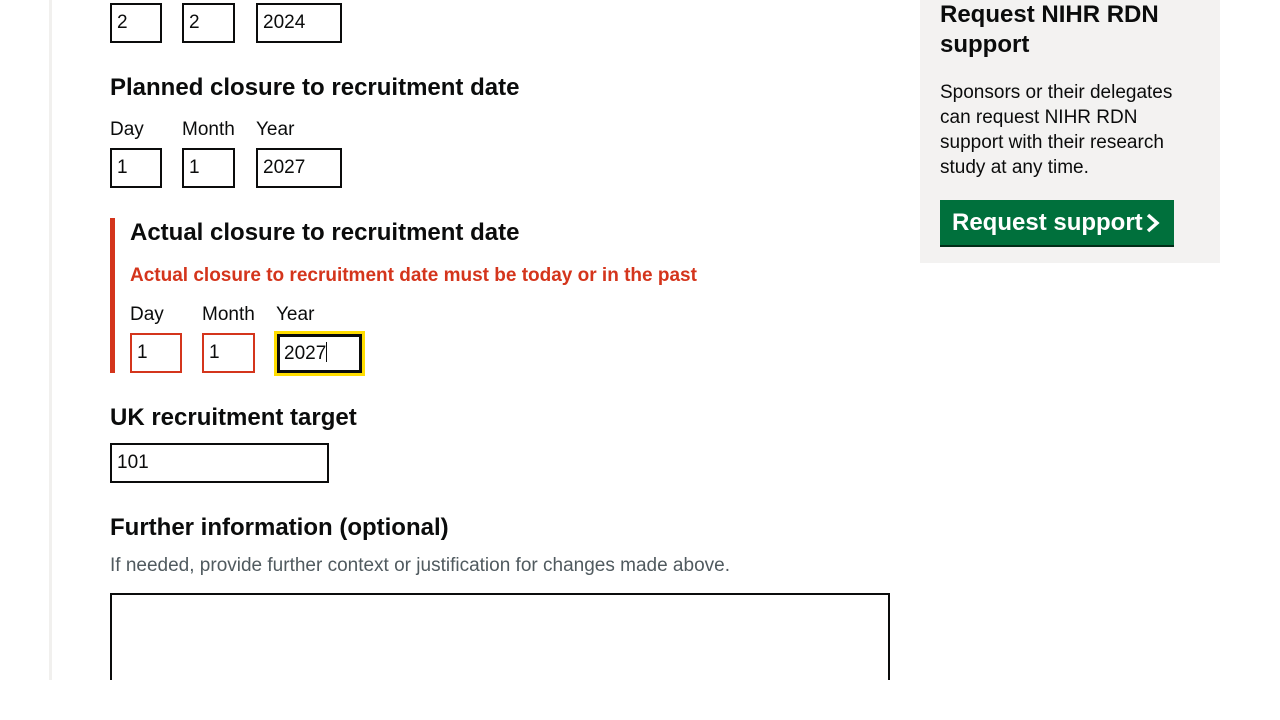 The height and width of the screenshot is (720, 1280). What do you see at coordinates (156, 353) in the screenshot?
I see `actual-day-input: 1` at bounding box center [156, 353].